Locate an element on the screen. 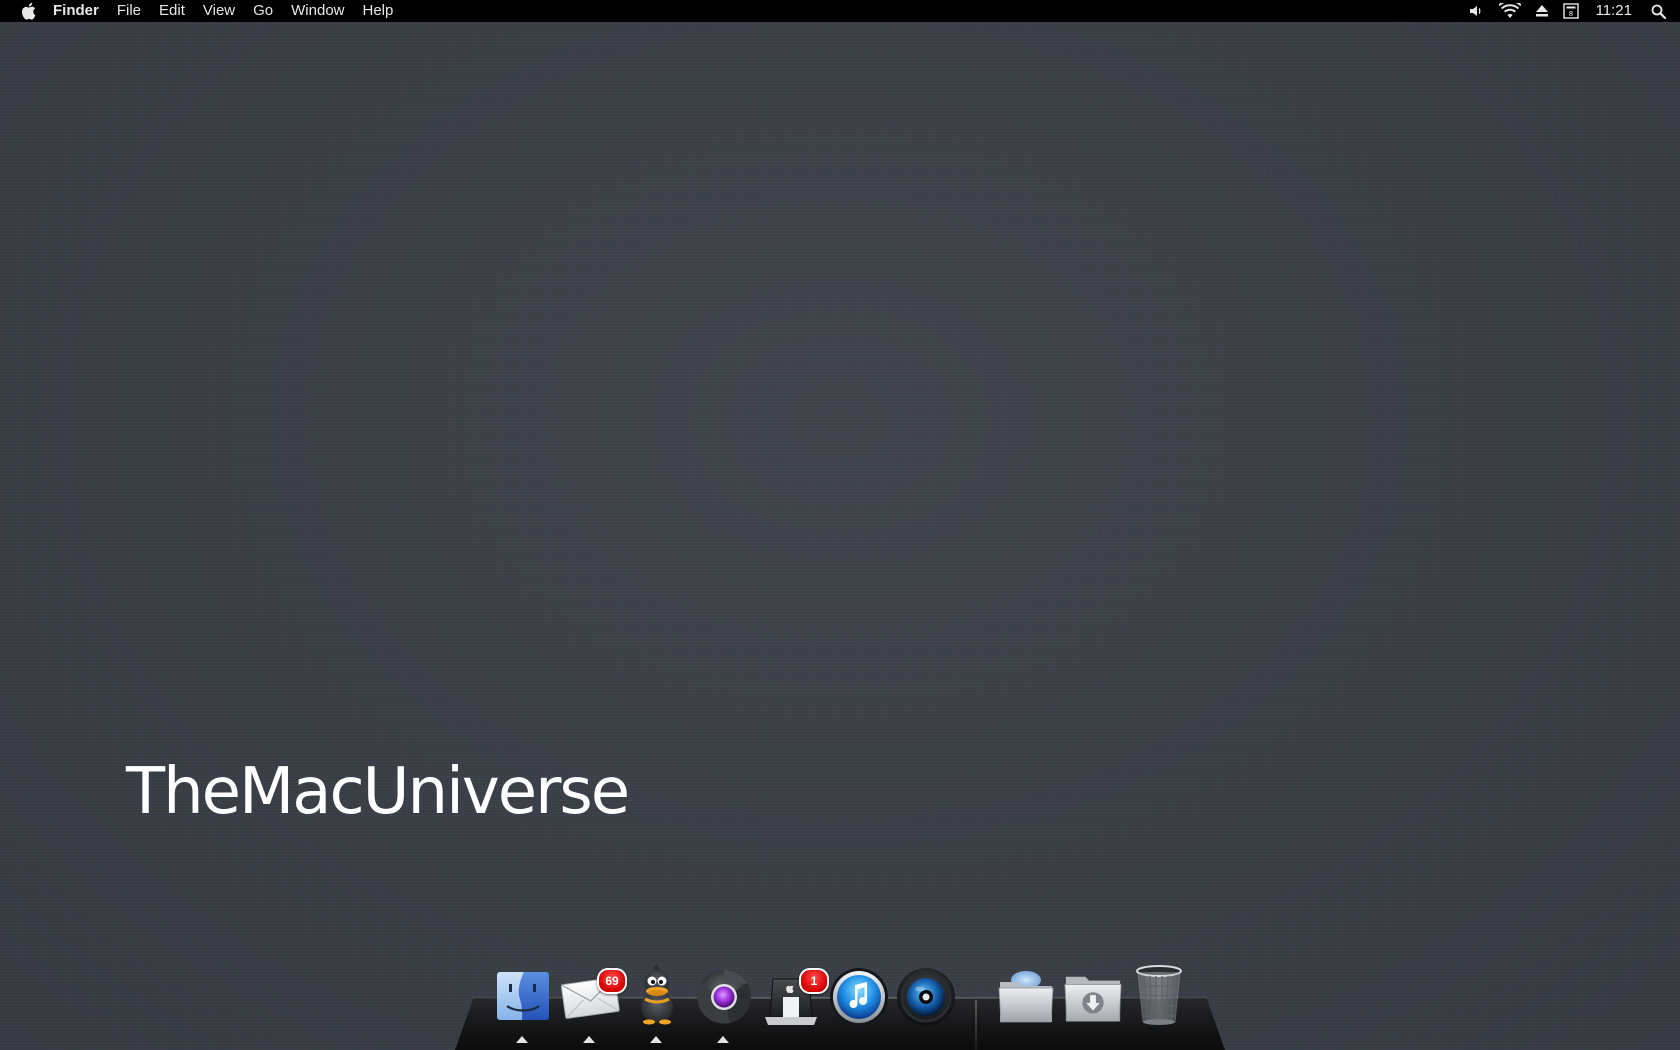  mail-running-indicator is located at coordinates (589, 1039).